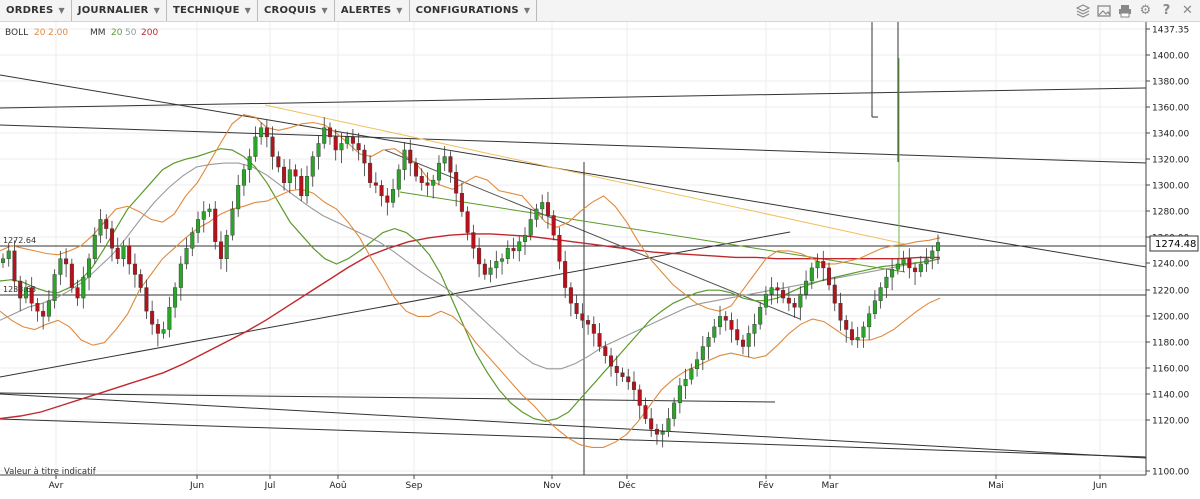 The width and height of the screenshot is (1200, 499). What do you see at coordinates (1170, 265) in the screenshot?
I see `y-tick-label: 1240.00` at bounding box center [1170, 265].